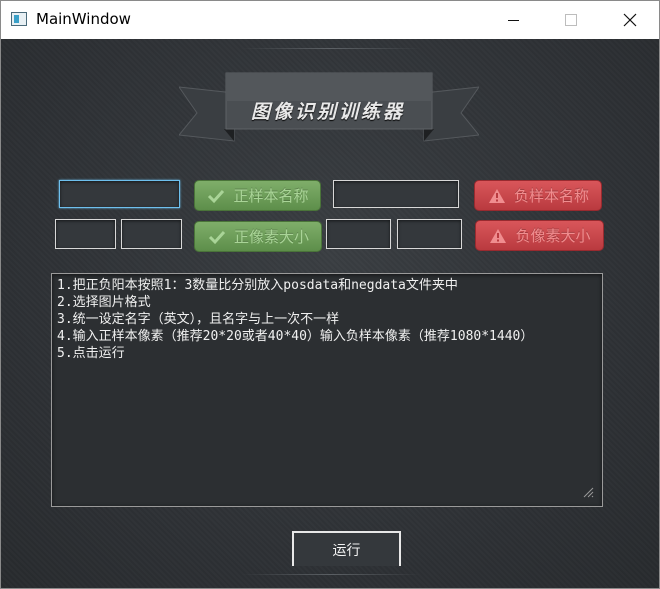 This screenshot has height=589, width=660. What do you see at coordinates (346, 548) in the screenshot?
I see `run-button: 运行` at bounding box center [346, 548].